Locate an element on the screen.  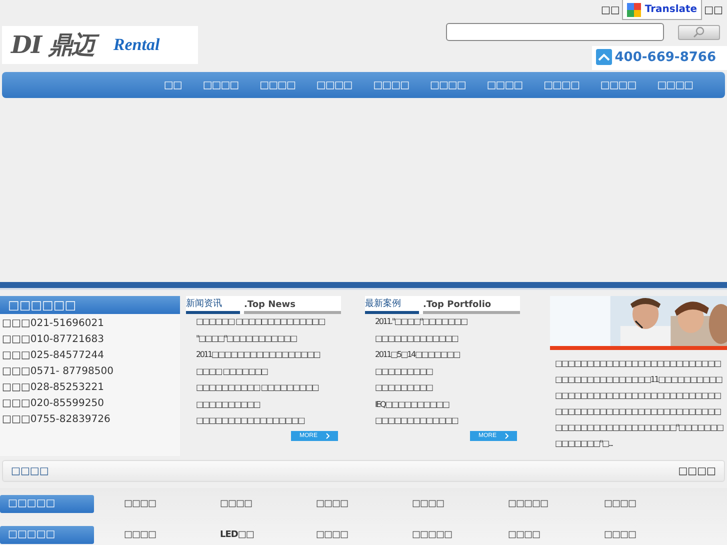
category-link: LED□□ is located at coordinates (268, 535).